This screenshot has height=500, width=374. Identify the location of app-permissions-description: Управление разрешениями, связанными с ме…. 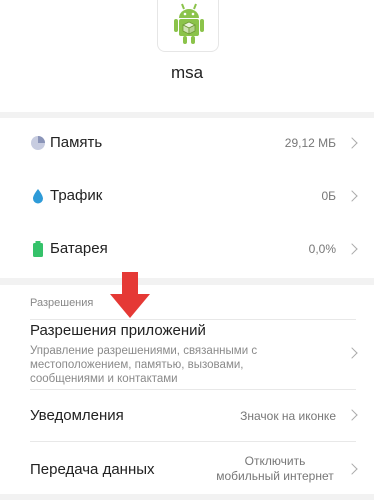
(144, 365).